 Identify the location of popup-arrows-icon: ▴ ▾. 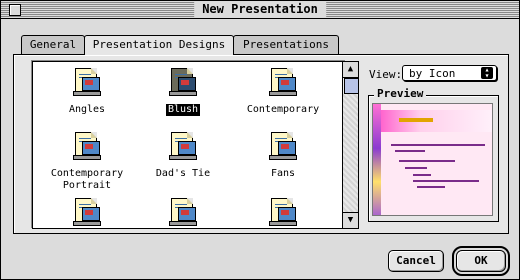
(487, 73).